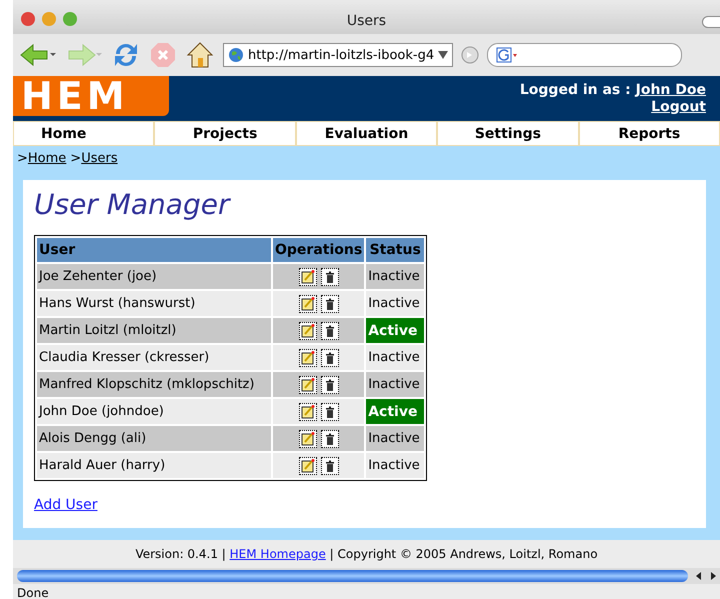  What do you see at coordinates (154, 465) in the screenshot?
I see `user-cell: Harald Auer (harry)` at bounding box center [154, 465].